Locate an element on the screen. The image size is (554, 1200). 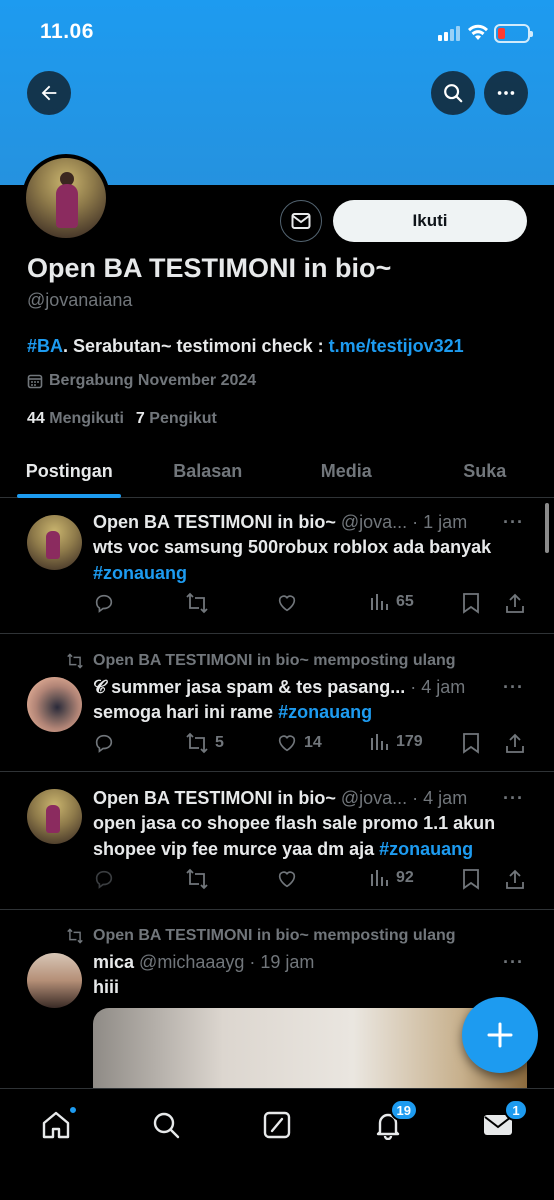
repost-button: 5 is located at coordinates (204, 743).